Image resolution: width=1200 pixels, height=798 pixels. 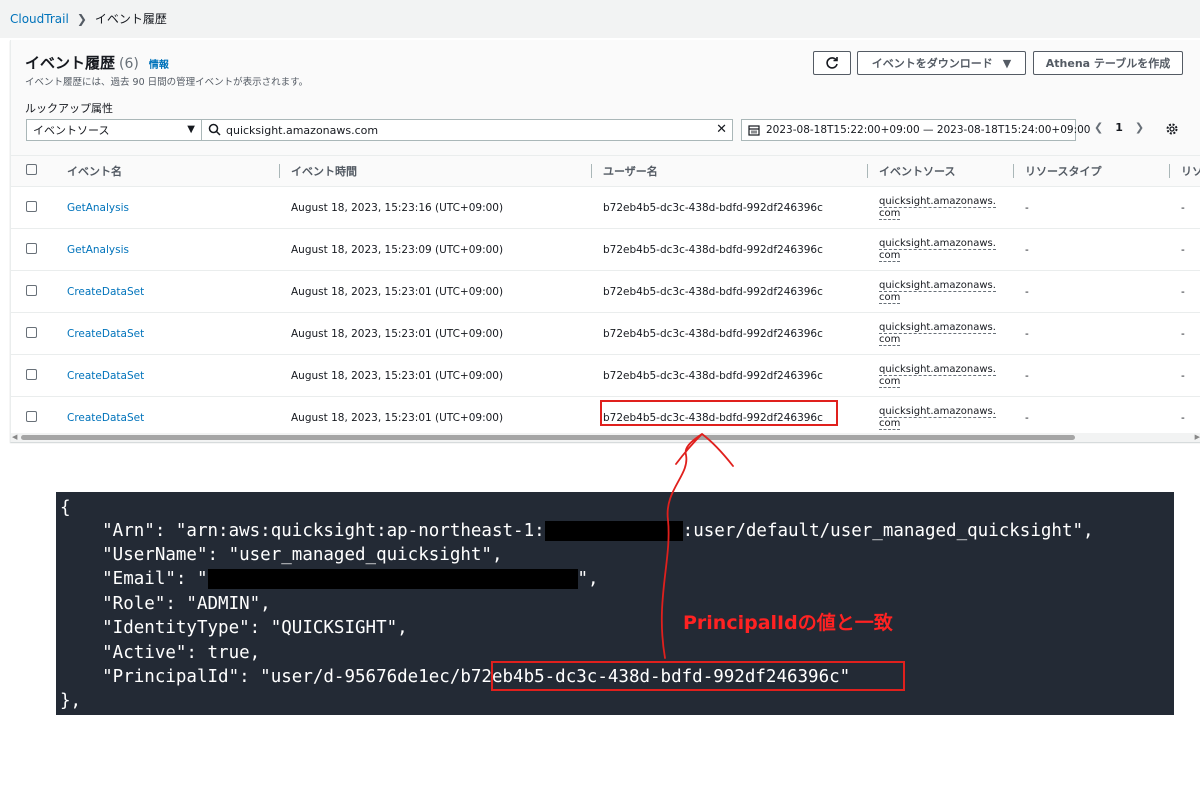 I want to click on annotation-arrow, so click(x=697, y=545).